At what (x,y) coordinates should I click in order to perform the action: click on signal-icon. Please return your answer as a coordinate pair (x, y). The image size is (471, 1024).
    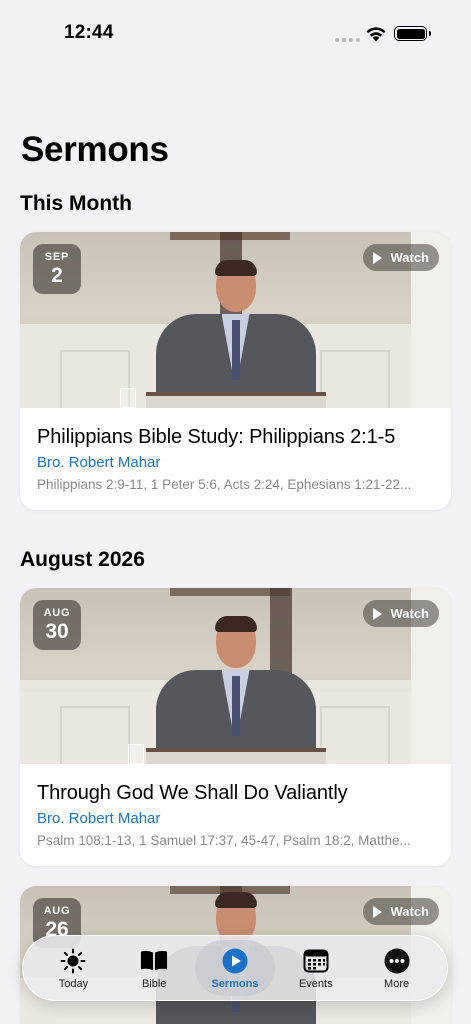
    Looking at the image, I should click on (347, 40).